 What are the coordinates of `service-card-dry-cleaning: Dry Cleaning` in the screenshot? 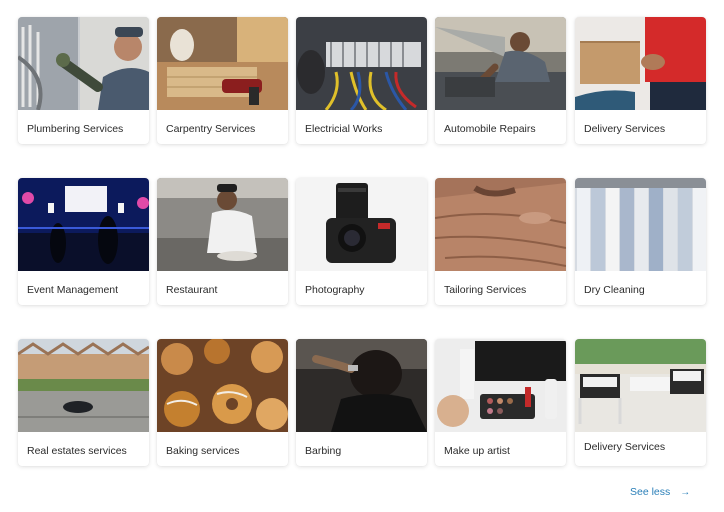 It's located at (640, 241).